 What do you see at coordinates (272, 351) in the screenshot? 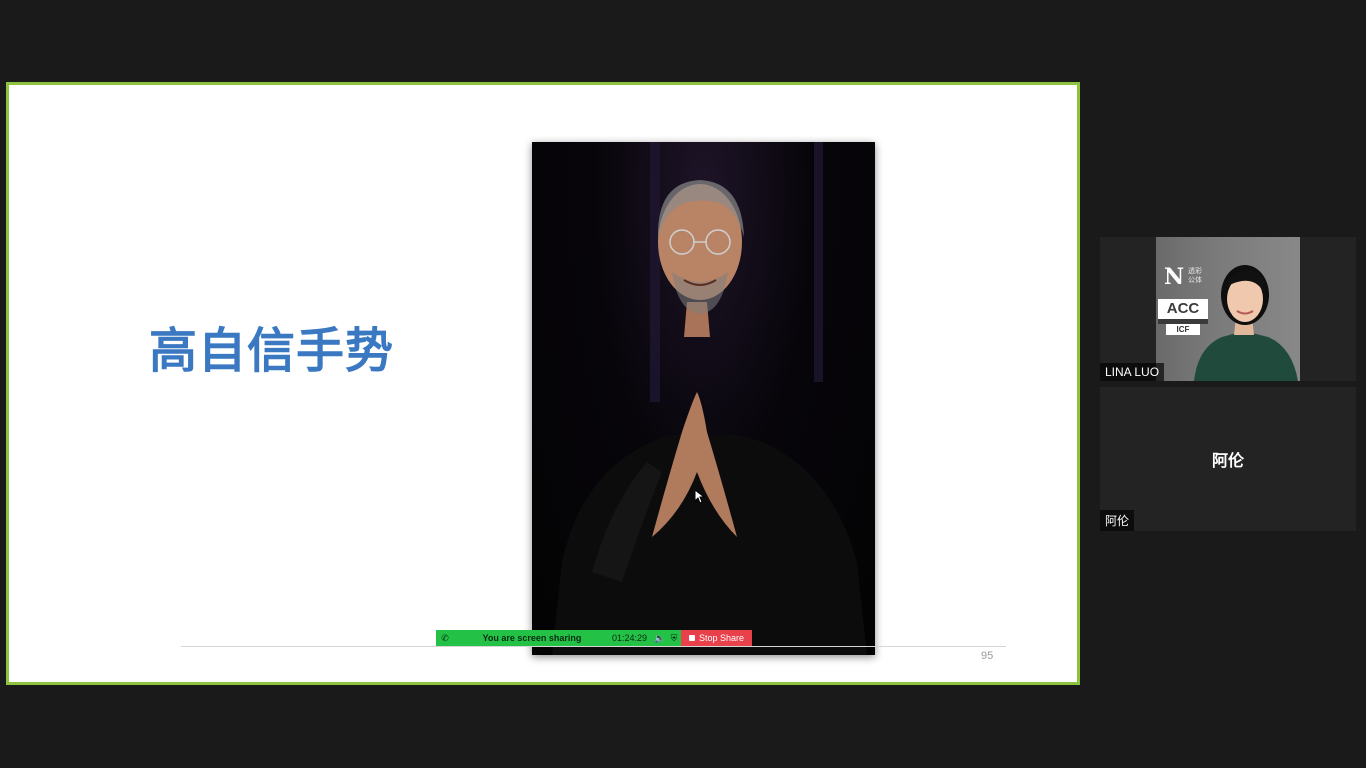
I see `slide-title: 高自信手势` at bounding box center [272, 351].